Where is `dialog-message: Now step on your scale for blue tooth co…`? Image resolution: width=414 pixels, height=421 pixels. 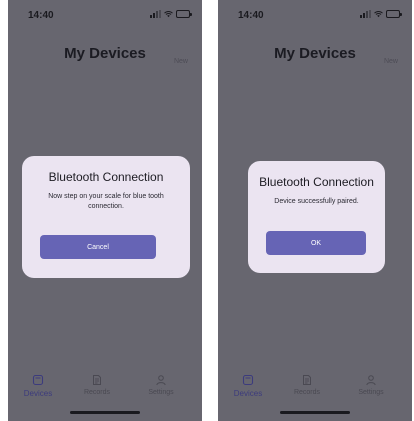 dialog-message: Now step on your scale for blue tooth co… is located at coordinates (106, 201).